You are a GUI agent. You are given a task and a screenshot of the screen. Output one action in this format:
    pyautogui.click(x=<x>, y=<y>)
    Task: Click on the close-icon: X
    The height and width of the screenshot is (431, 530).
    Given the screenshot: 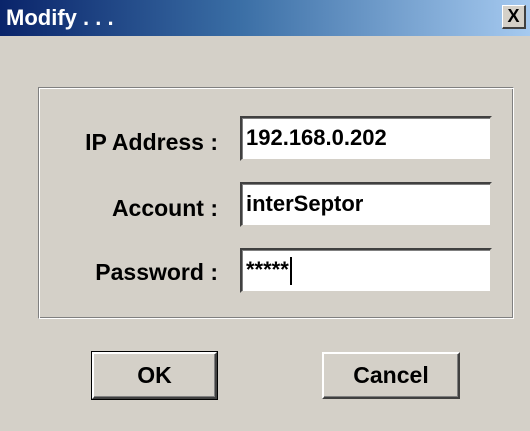 What is the action you would take?
    pyautogui.click(x=513, y=16)
    